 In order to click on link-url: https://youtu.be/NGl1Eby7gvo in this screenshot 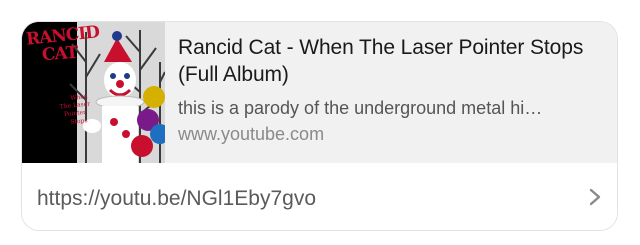, I will do `click(176, 199)`.